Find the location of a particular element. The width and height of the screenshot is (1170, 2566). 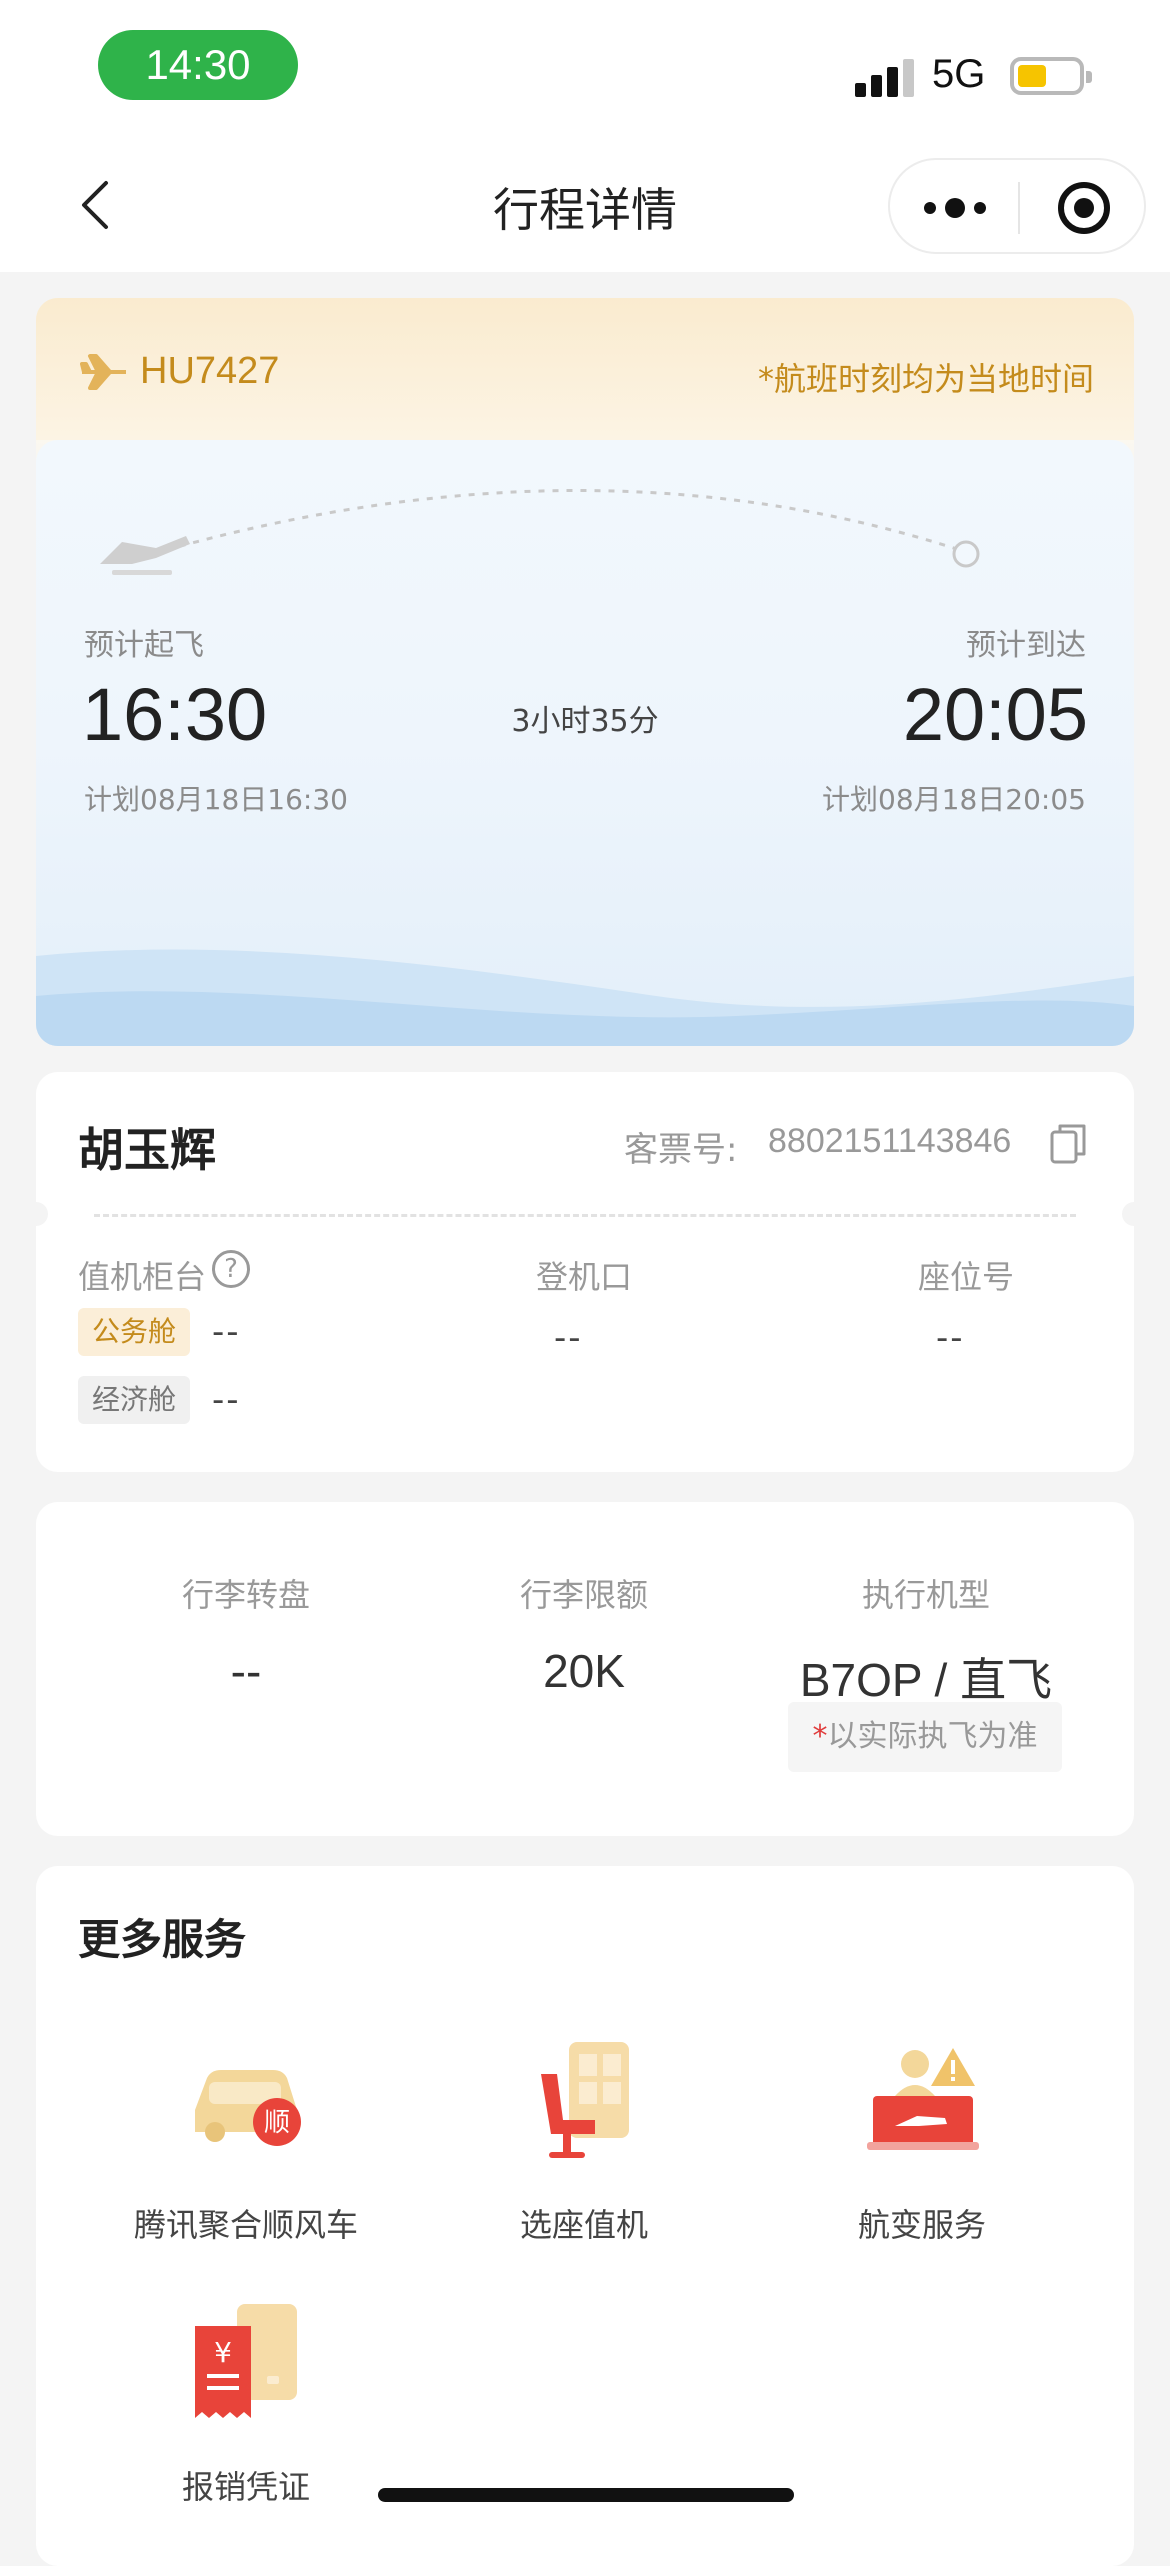

economy-counter-value: -- is located at coordinates (226, 1400).